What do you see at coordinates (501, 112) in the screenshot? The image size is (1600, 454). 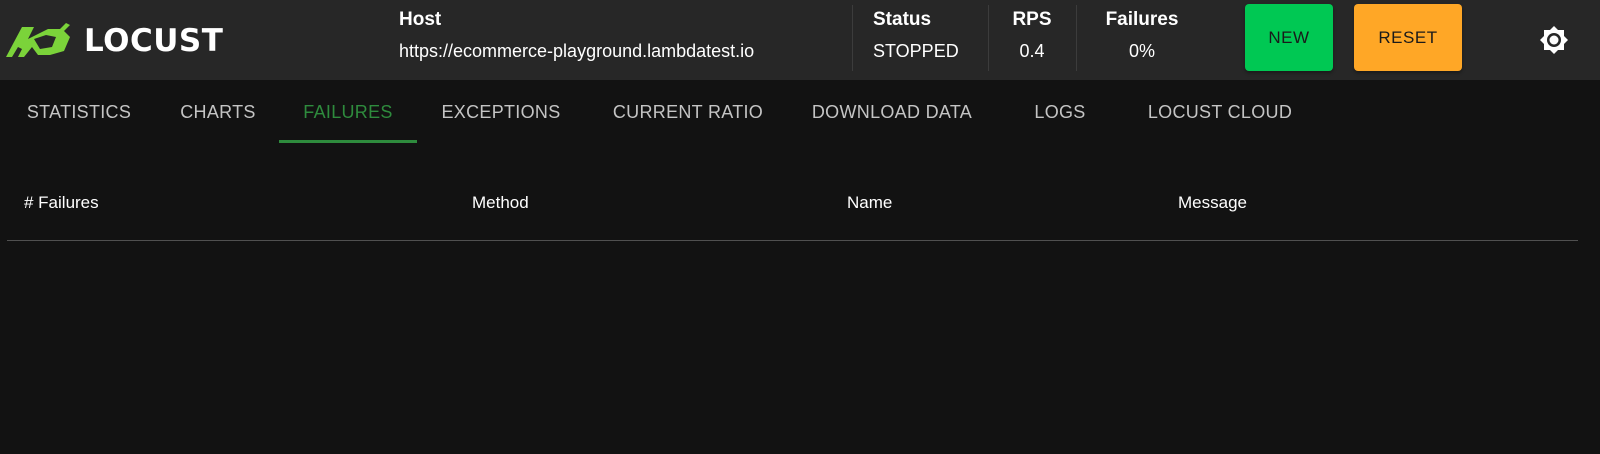 I see `tab-exceptions: EXCEPTIONS` at bounding box center [501, 112].